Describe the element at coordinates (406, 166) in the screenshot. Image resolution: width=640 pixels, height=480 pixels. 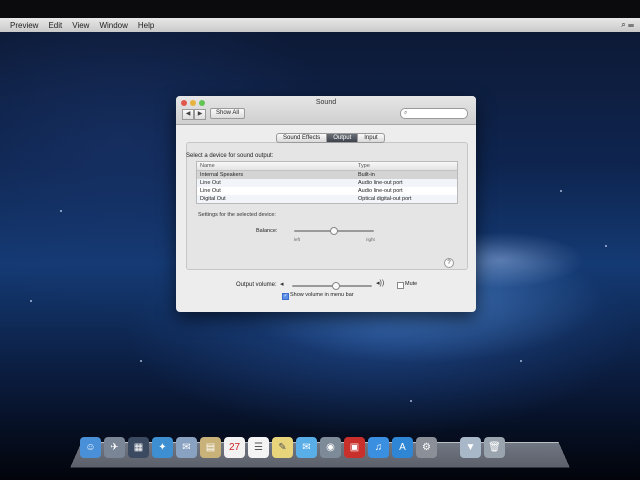
I see `column-type: Type` at that location.